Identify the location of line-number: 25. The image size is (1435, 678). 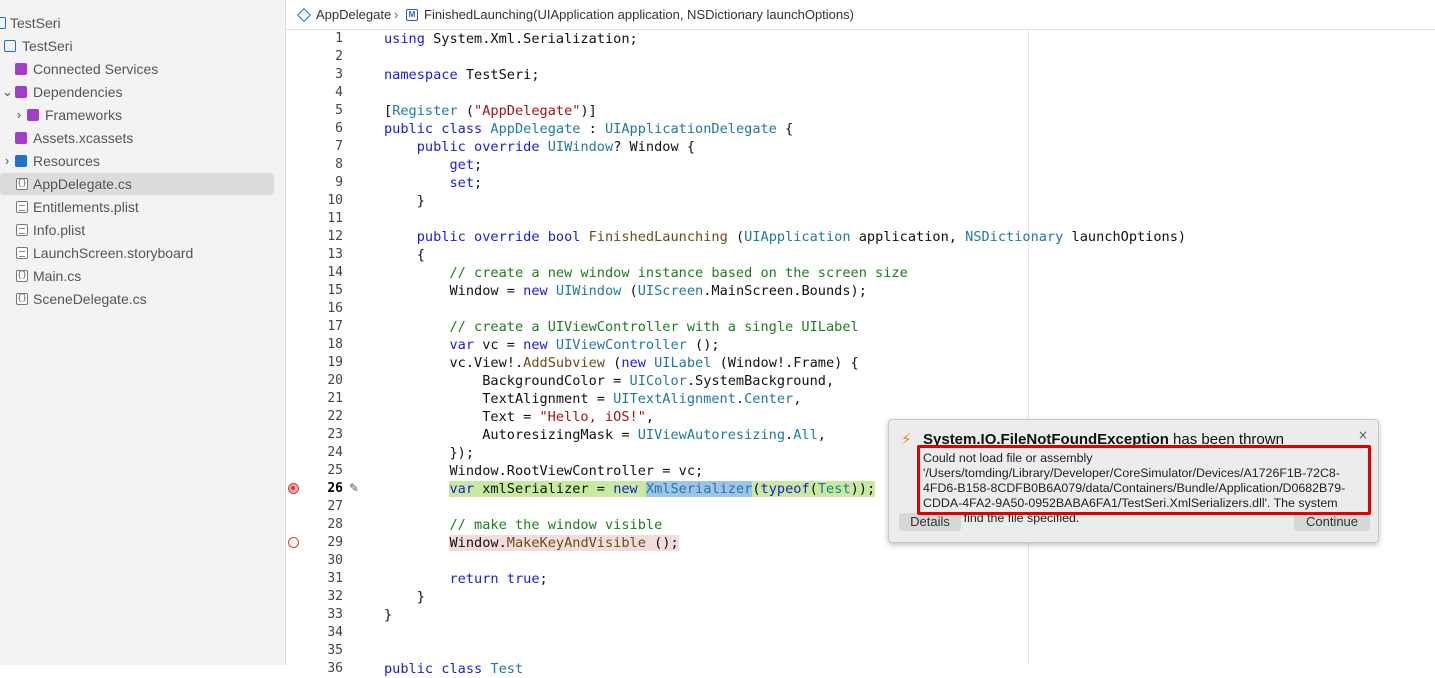
(335, 470).